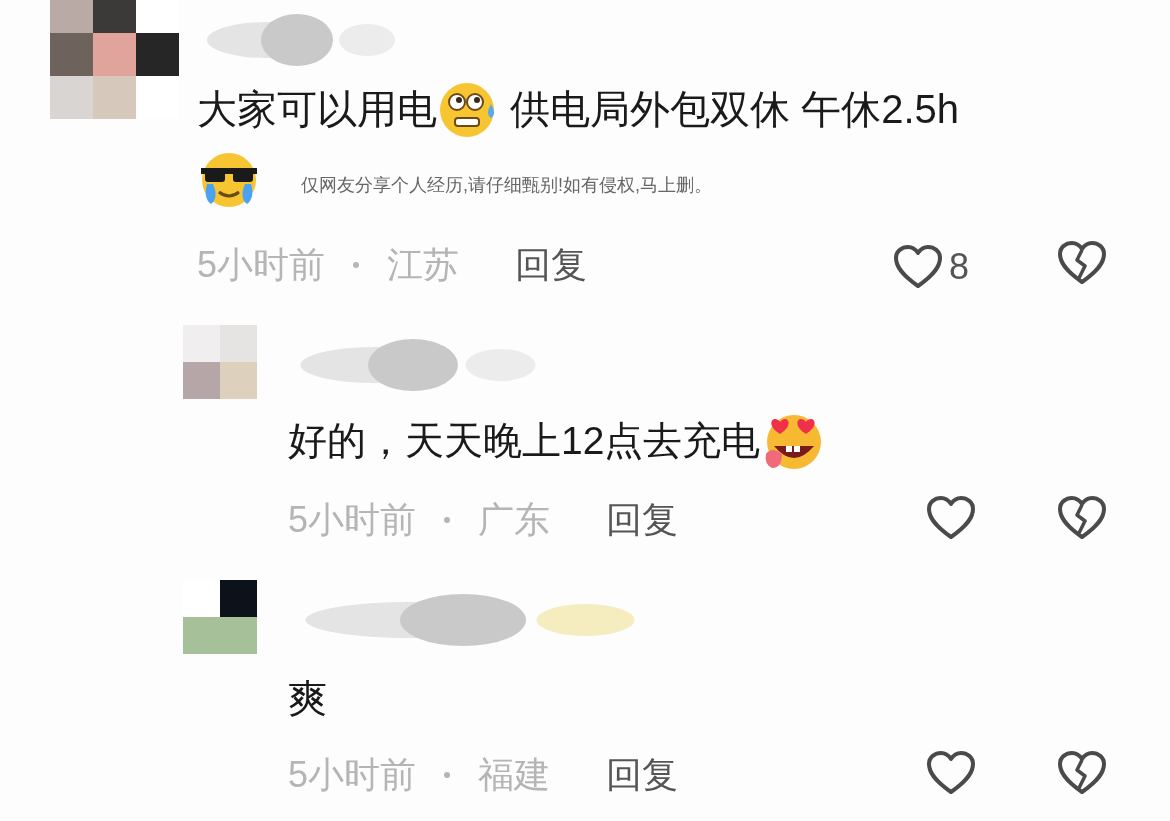 Image resolution: width=1170 pixels, height=821 pixels. I want to click on comment-text: 好的，天天晚上12点去充电, so click(524, 440).